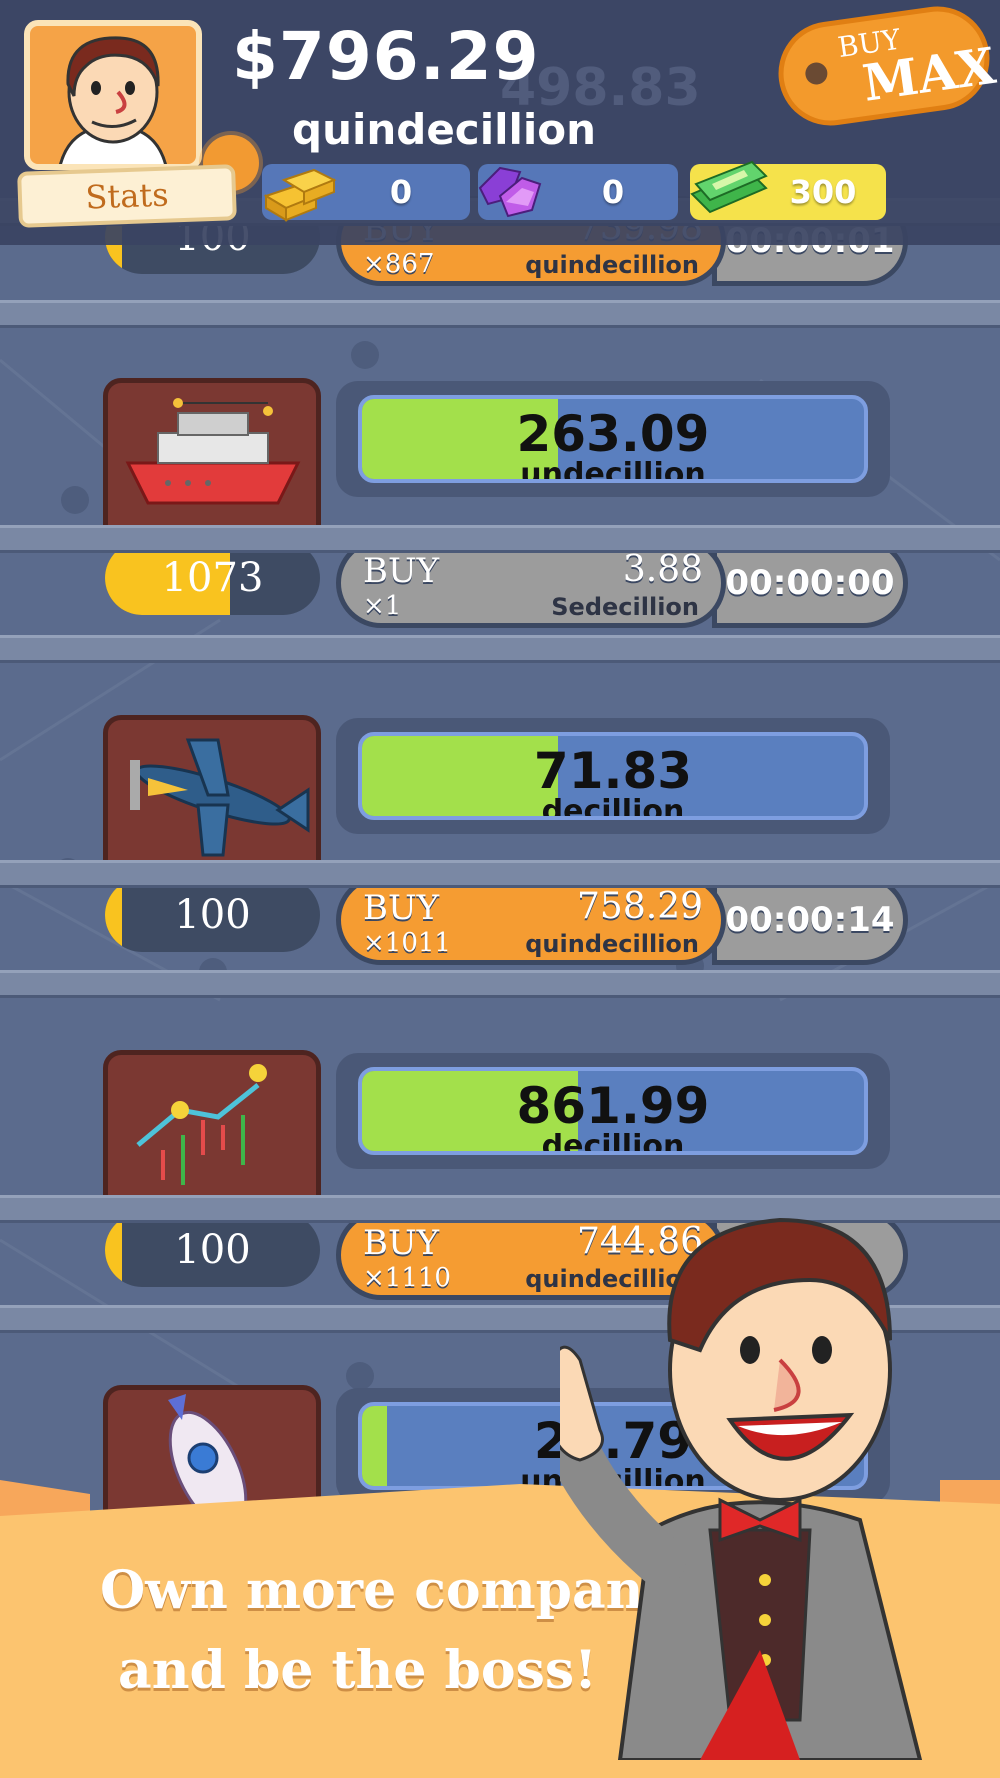  I want to click on revenue-bar: 71.83 decillion, so click(613, 776).